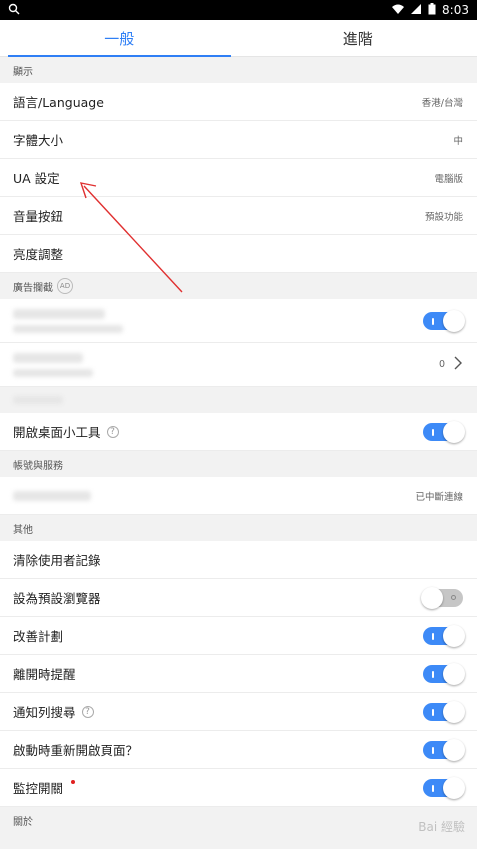 The image size is (477, 849). Describe the element at coordinates (238, 432) in the screenshot. I see `widget-row: 開啟桌面小工具 ?` at that location.